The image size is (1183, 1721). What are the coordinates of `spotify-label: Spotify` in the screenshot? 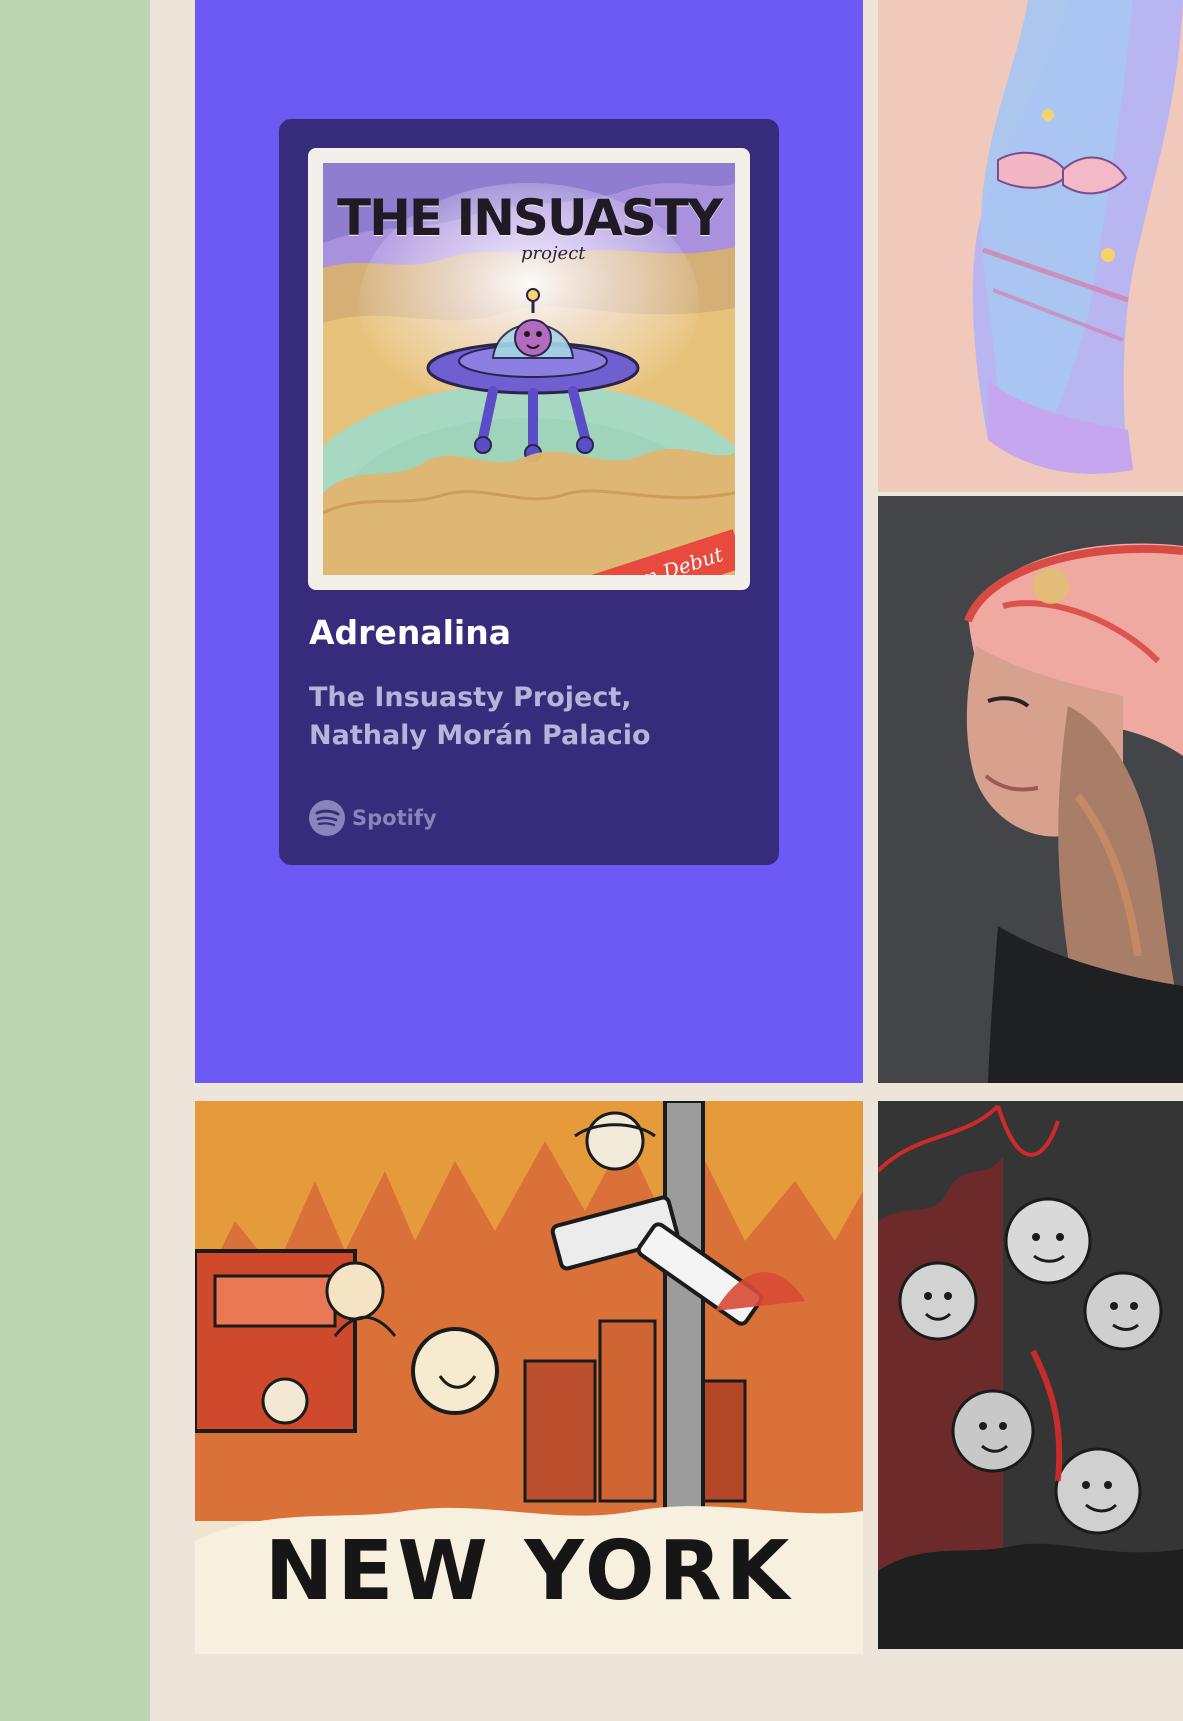 It's located at (394, 818).